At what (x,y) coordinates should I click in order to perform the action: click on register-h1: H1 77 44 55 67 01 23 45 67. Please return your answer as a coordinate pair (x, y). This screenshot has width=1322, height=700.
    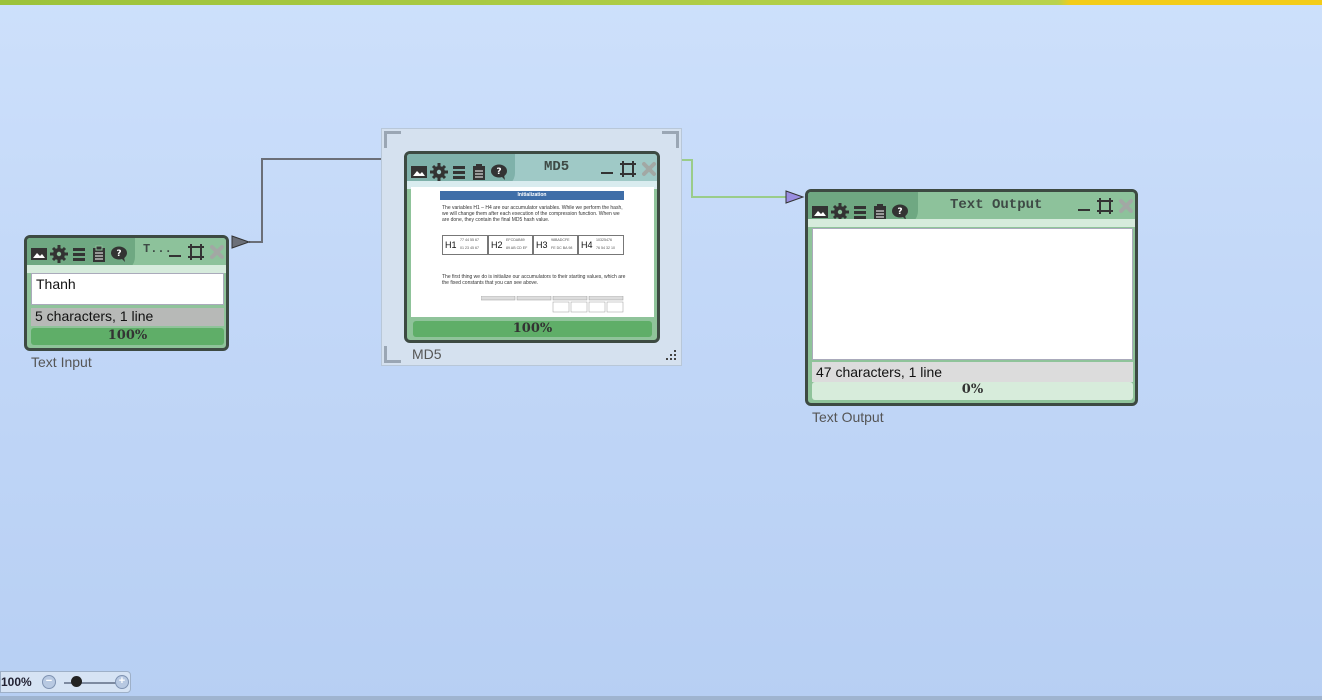
    Looking at the image, I should click on (465, 245).